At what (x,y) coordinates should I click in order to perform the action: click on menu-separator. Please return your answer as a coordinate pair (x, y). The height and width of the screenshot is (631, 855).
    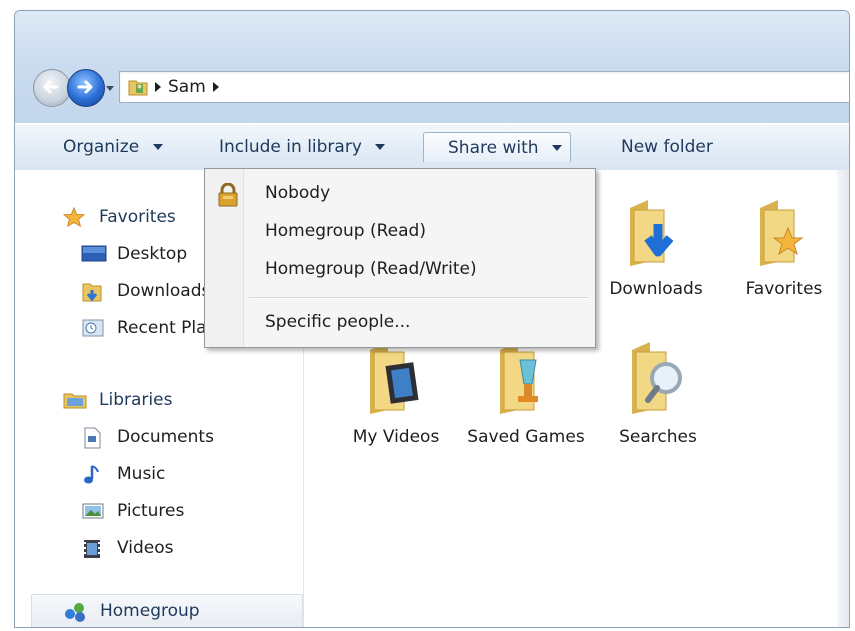
    Looking at the image, I should click on (419, 298).